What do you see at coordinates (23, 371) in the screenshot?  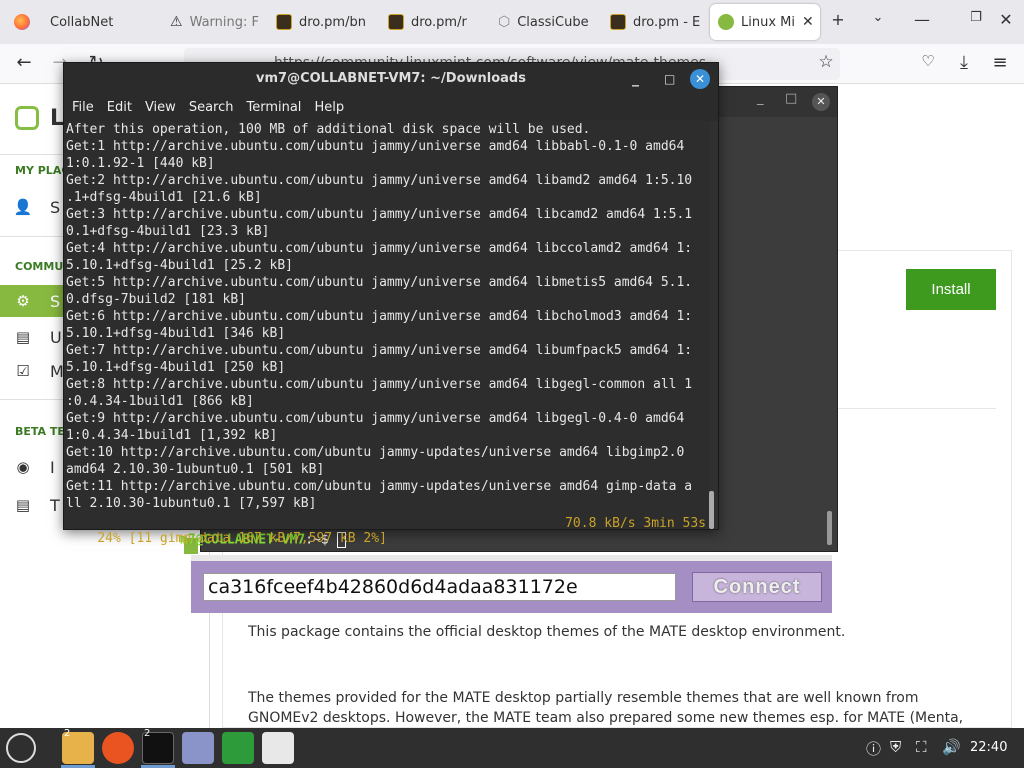 I see `check-icon: ☑` at bounding box center [23, 371].